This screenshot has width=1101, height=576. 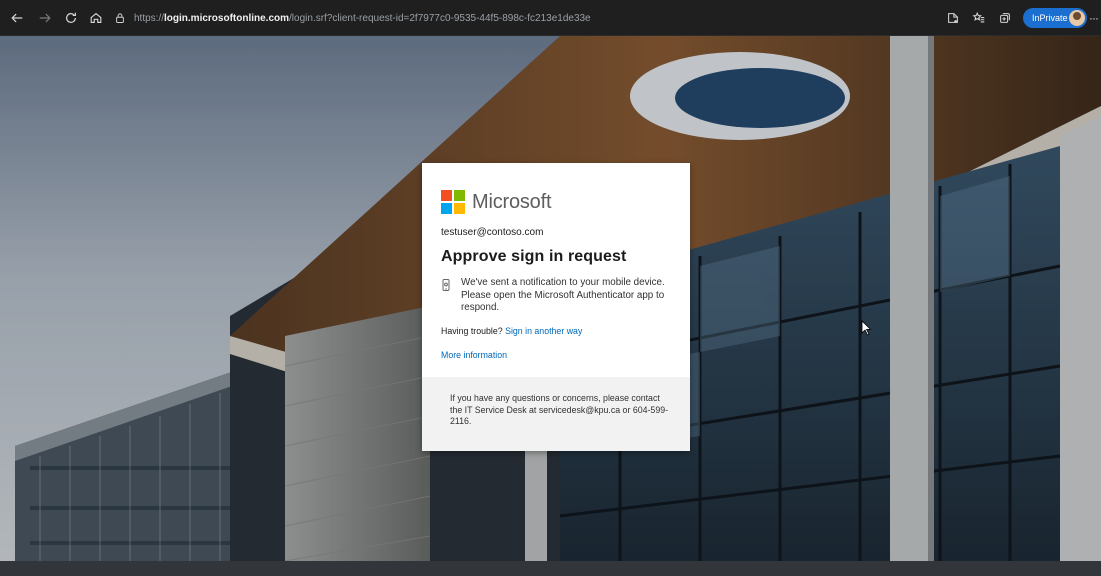 I want to click on page-title: Approve sign in request, so click(x=534, y=256).